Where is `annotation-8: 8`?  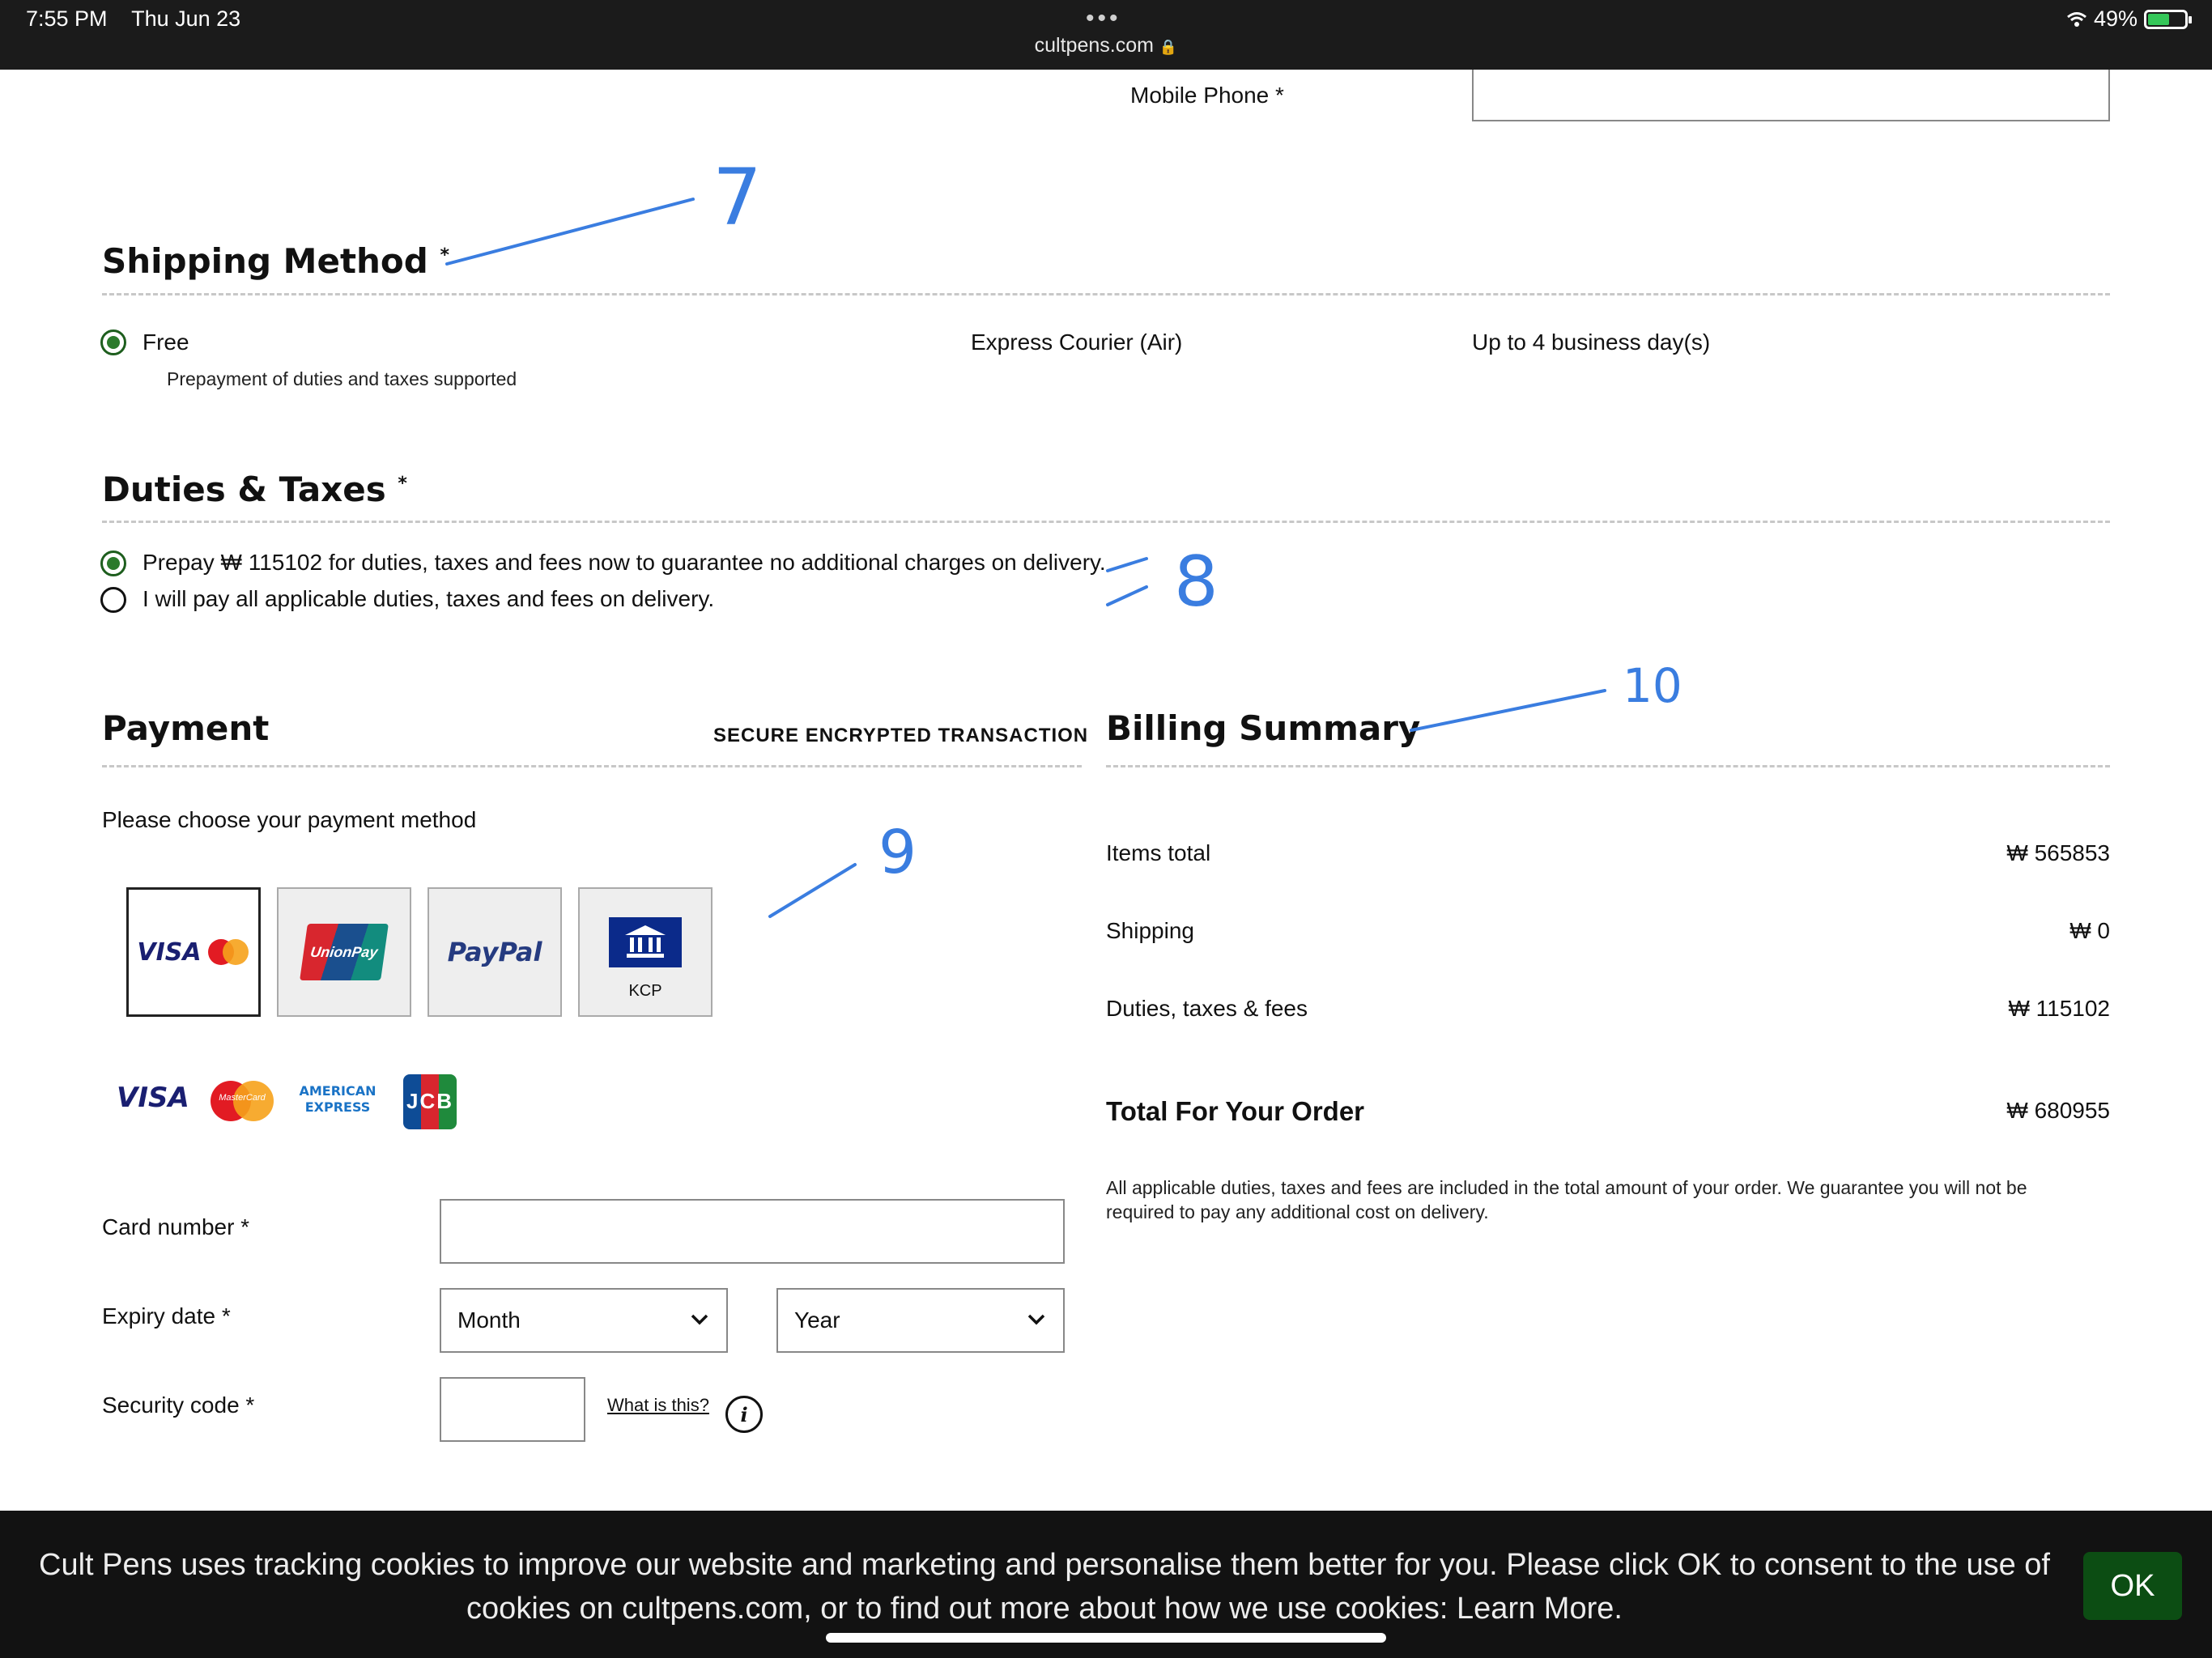 annotation-8: 8 is located at coordinates (1196, 582).